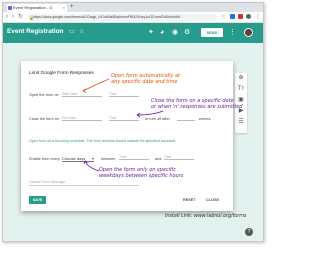 The height and width of the screenshot is (256, 320). What do you see at coordinates (124, 118) in the screenshot?
I see `close-time-field: Time` at bounding box center [124, 118].